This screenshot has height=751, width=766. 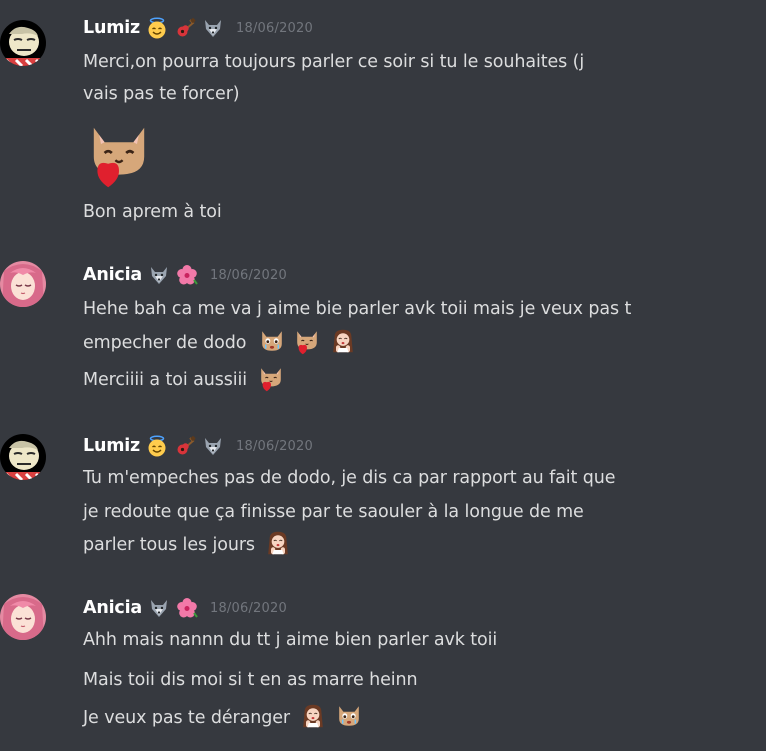 I want to click on message-text: Merciiii a toi aussiii, so click(x=165, y=380).